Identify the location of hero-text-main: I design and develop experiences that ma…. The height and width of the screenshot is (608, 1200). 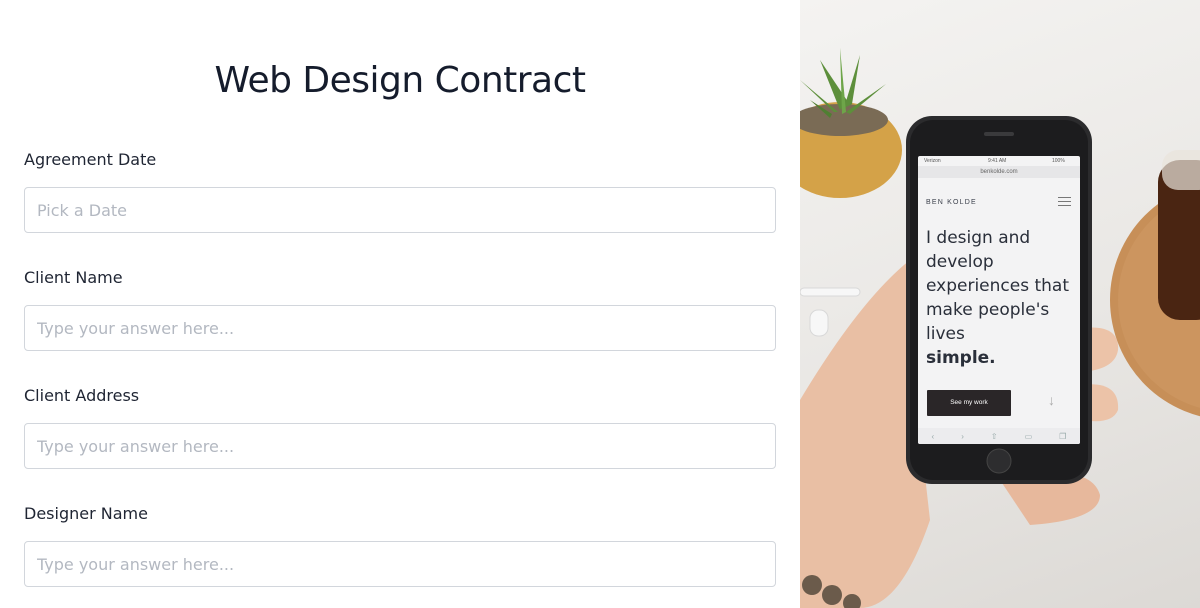
(998, 286).